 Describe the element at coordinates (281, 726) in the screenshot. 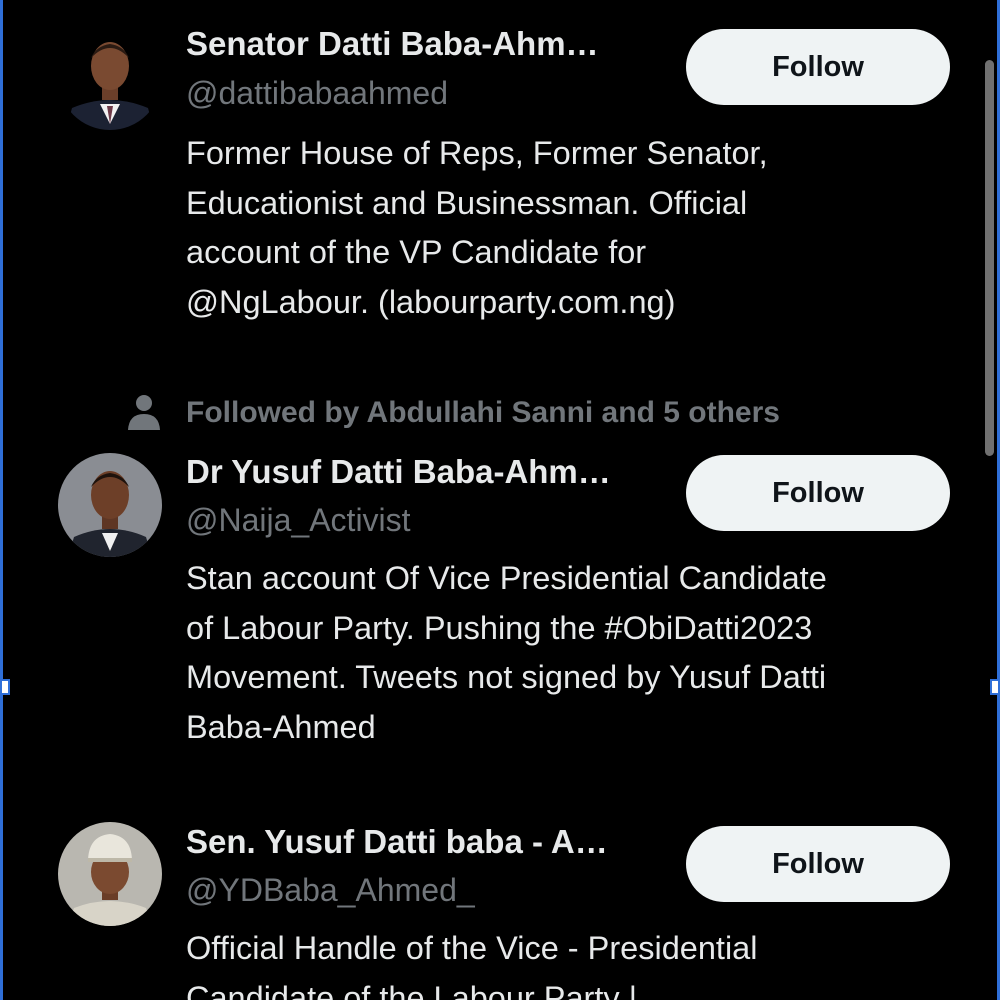

I see `bio-line: Baba-Ahmed` at that location.